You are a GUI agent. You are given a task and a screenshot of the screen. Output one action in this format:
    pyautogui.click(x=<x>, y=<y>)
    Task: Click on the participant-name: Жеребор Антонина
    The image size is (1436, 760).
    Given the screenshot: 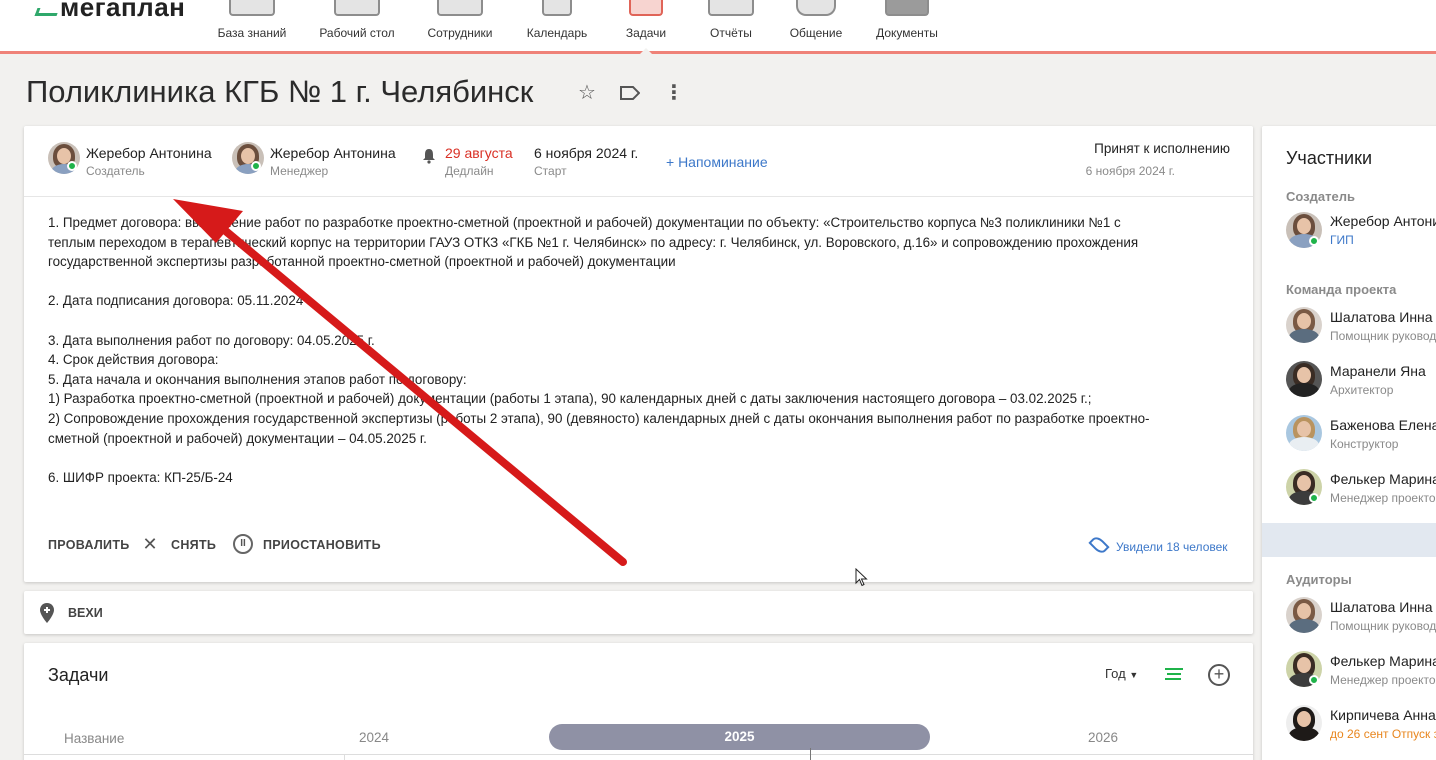 What is the action you would take?
    pyautogui.click(x=1383, y=221)
    